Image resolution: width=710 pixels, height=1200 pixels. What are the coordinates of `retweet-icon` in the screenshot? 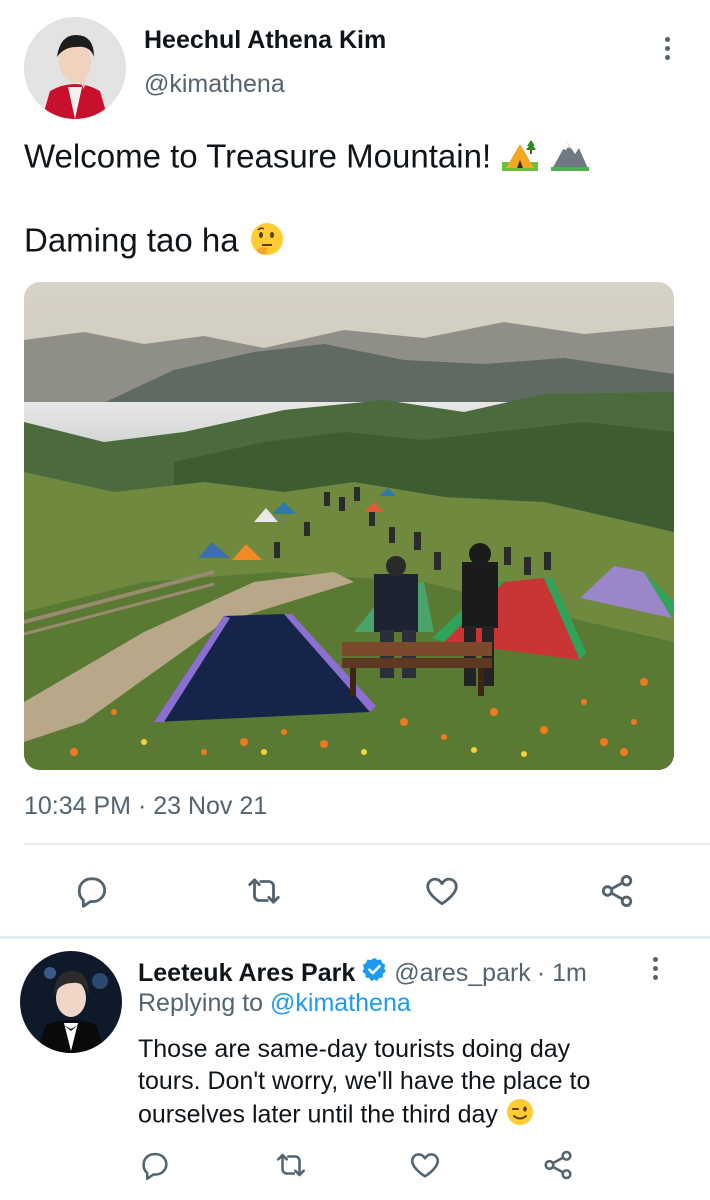 It's located at (264, 891).